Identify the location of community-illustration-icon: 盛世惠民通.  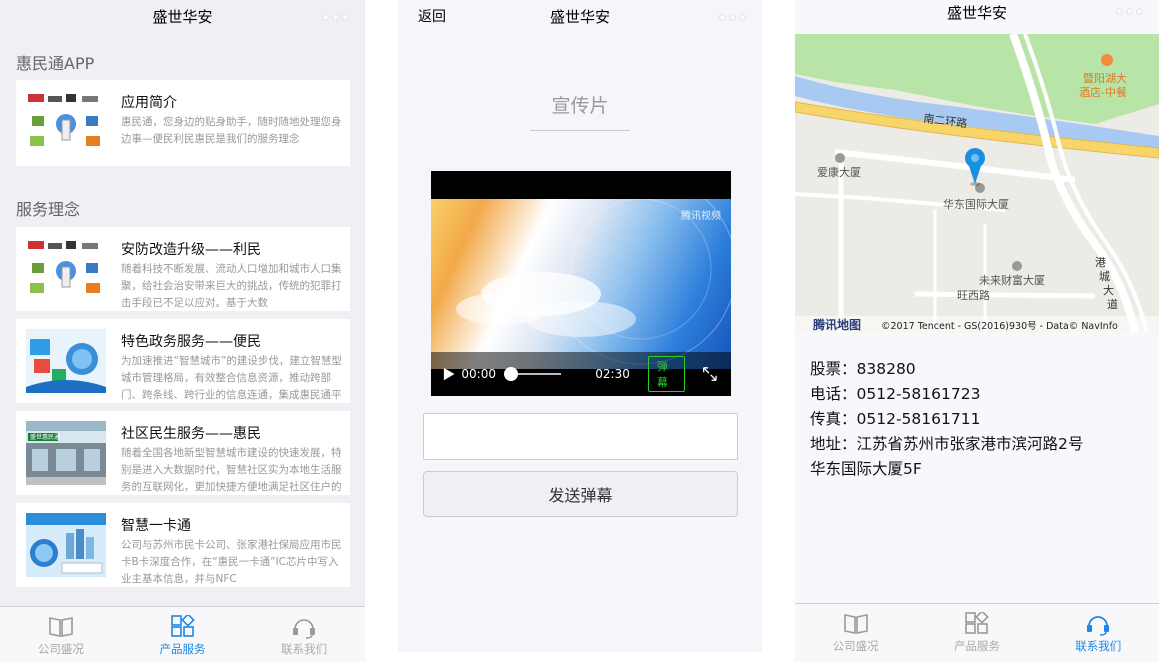
(66, 453).